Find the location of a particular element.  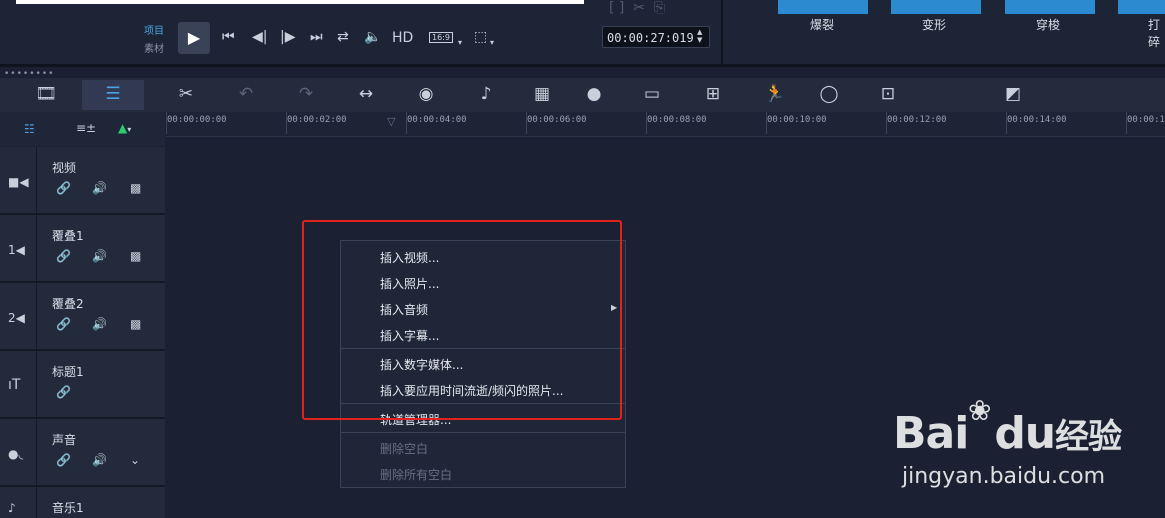

playhead-marker-icon: ▽ is located at coordinates (391, 121).